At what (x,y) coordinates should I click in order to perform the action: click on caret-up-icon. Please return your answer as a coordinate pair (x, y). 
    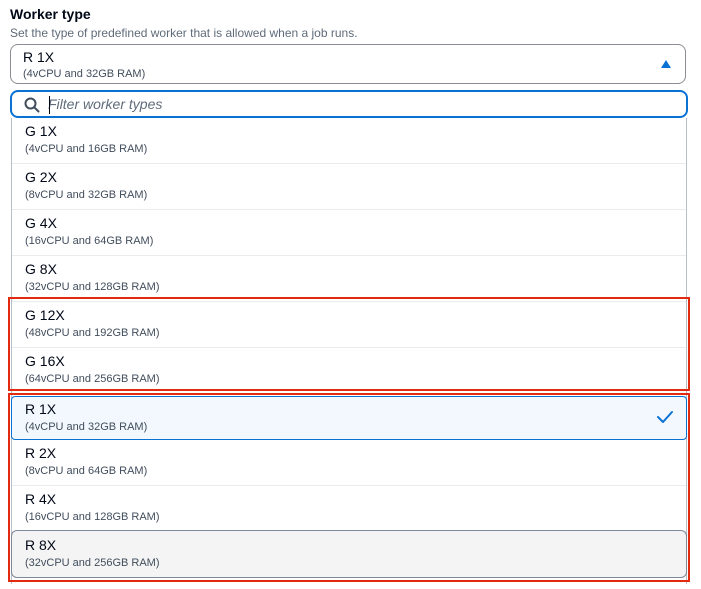
    Looking at the image, I should click on (666, 64).